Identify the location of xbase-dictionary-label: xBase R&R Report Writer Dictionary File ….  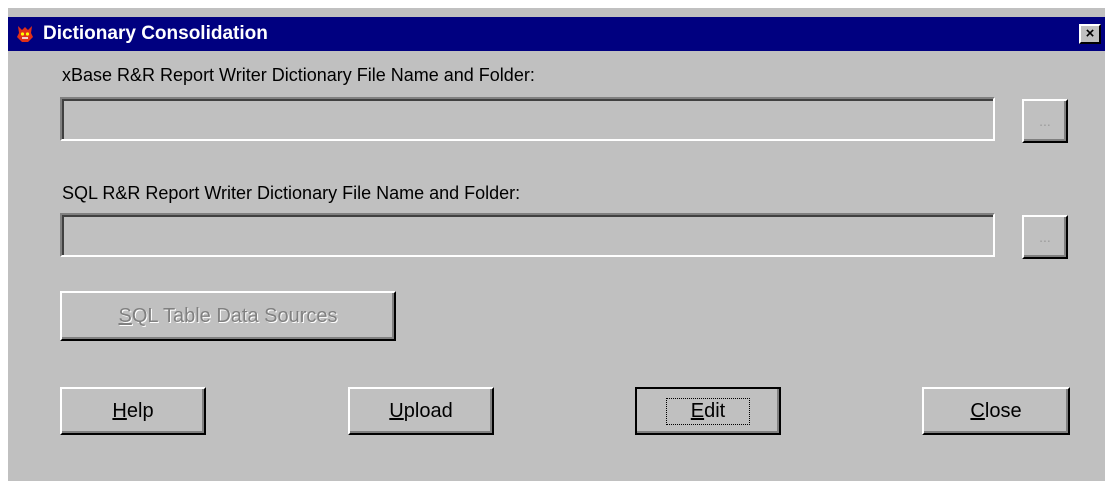
(298, 75).